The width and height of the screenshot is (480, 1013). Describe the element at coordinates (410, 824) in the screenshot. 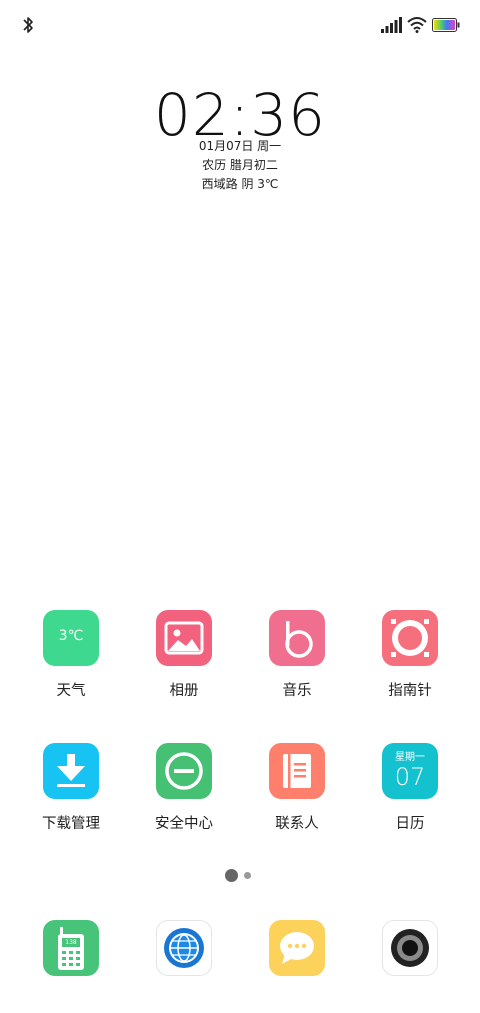

I see `app-label: 日历` at that location.